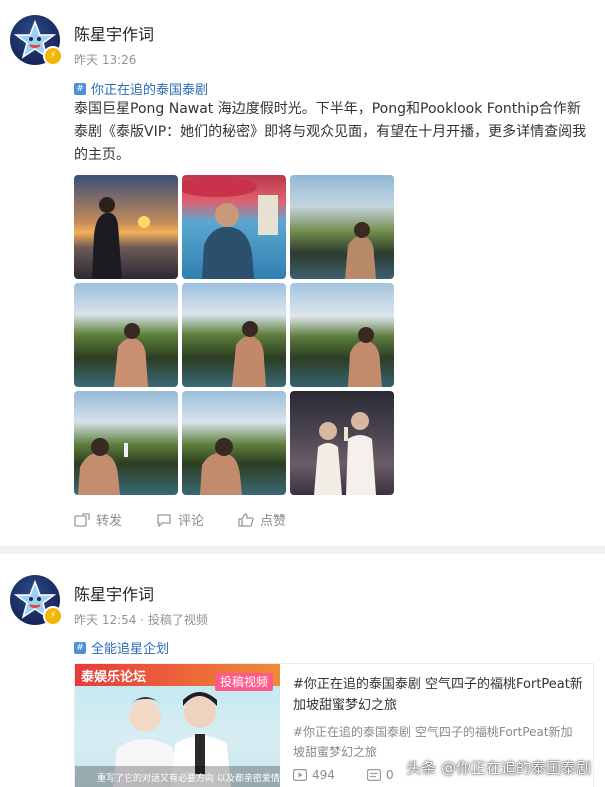 The height and width of the screenshot is (787, 605). What do you see at coordinates (130, 649) in the screenshot?
I see `topic-label: 全能追星企划` at bounding box center [130, 649].